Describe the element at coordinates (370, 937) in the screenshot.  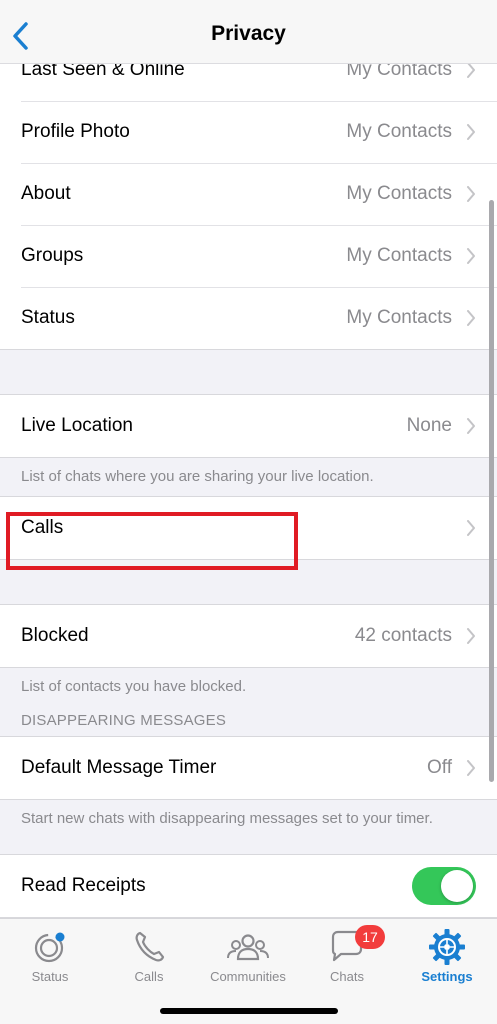
I see `unread-badge: 17` at that location.